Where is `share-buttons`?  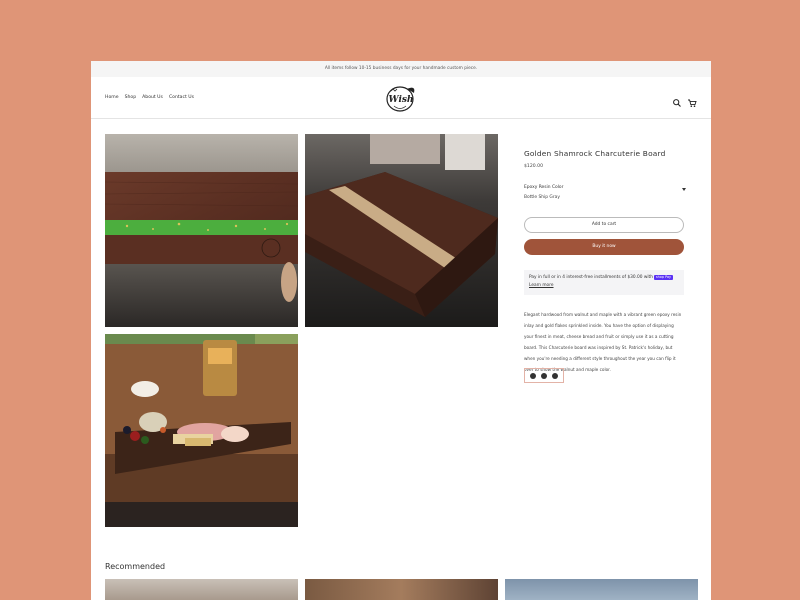 share-buttons is located at coordinates (544, 375).